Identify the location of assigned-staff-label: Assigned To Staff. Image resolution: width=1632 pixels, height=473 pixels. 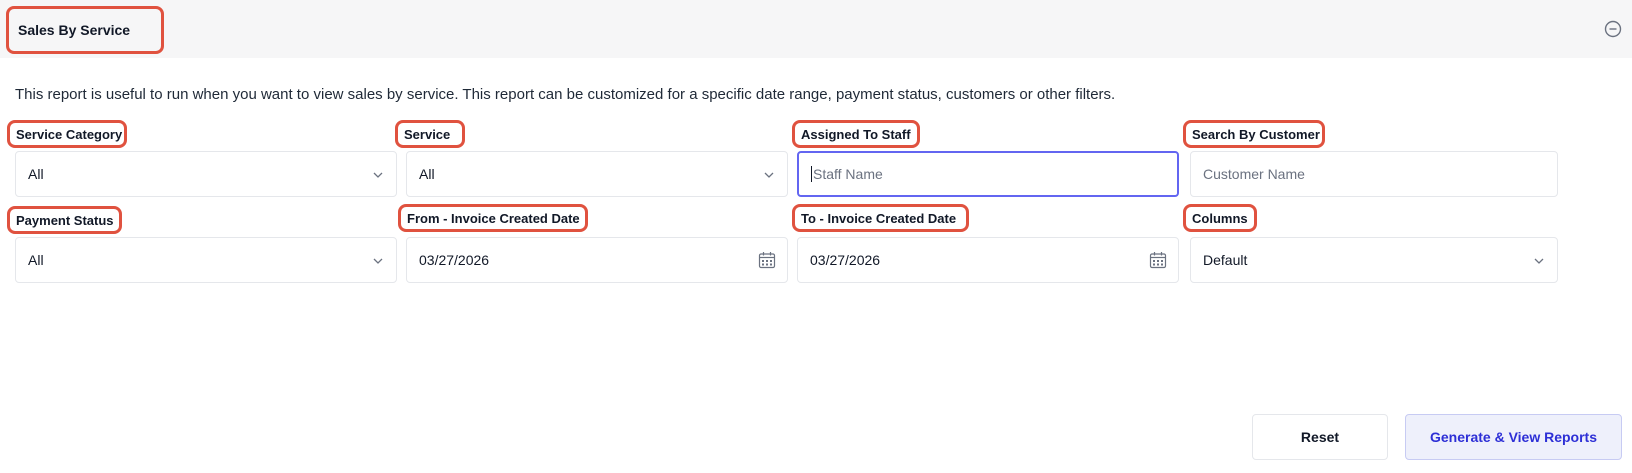
(856, 134).